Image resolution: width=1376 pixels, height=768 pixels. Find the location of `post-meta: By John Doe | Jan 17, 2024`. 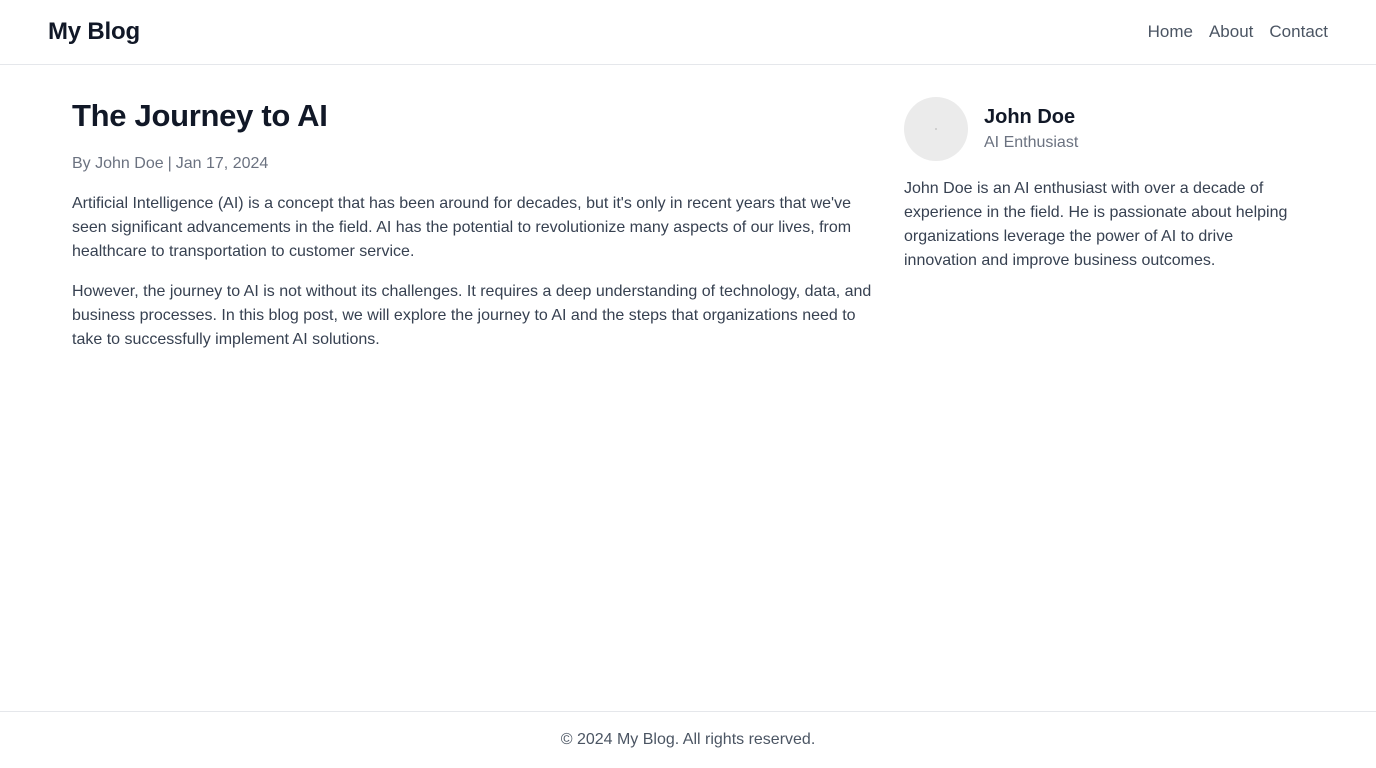

post-meta: By John Doe | Jan 17, 2024 is located at coordinates (472, 164).